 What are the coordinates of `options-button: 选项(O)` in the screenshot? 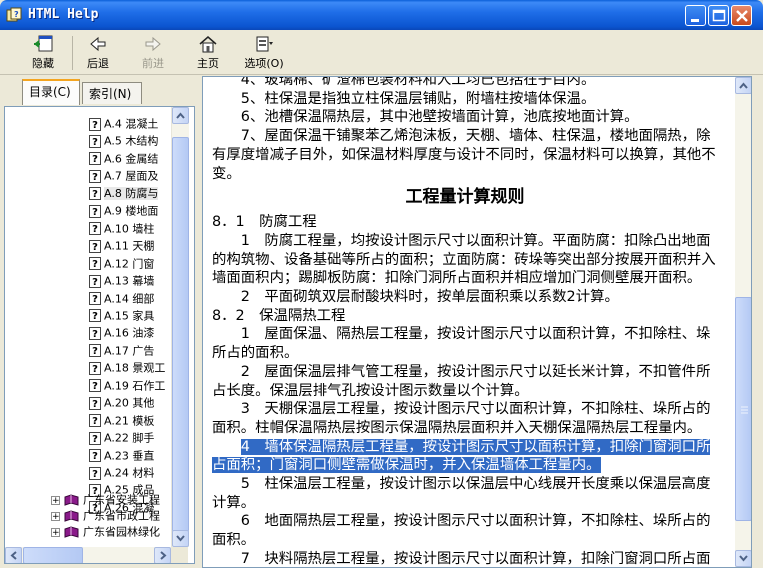 It's located at (264, 52).